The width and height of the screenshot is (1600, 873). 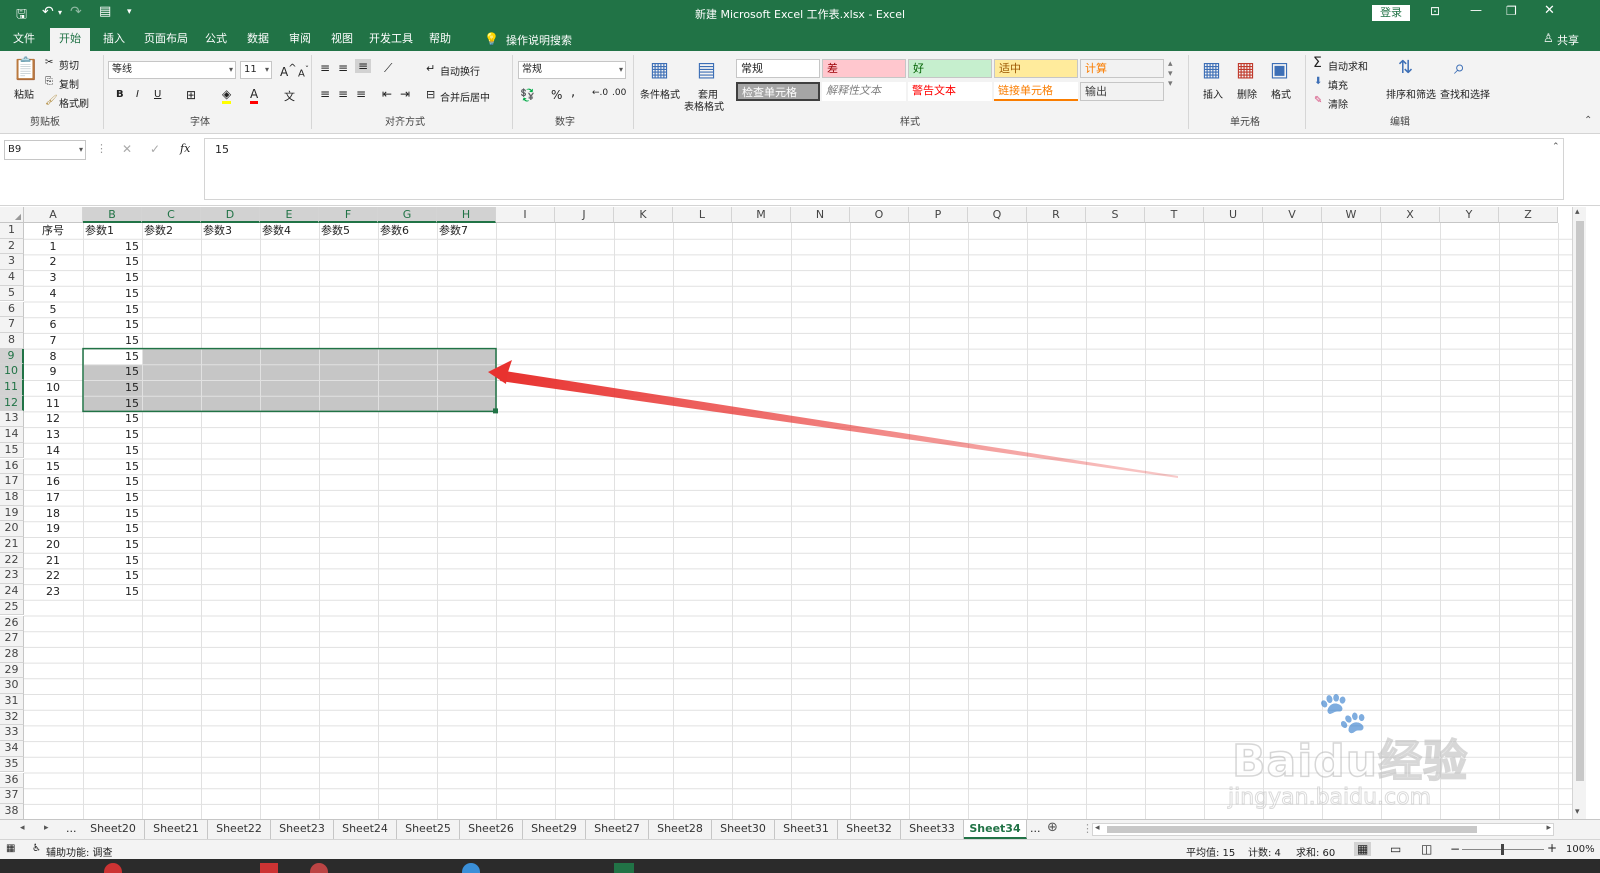 What do you see at coordinates (22, 828) in the screenshot?
I see `prev-sheet-icon: ◂` at bounding box center [22, 828].